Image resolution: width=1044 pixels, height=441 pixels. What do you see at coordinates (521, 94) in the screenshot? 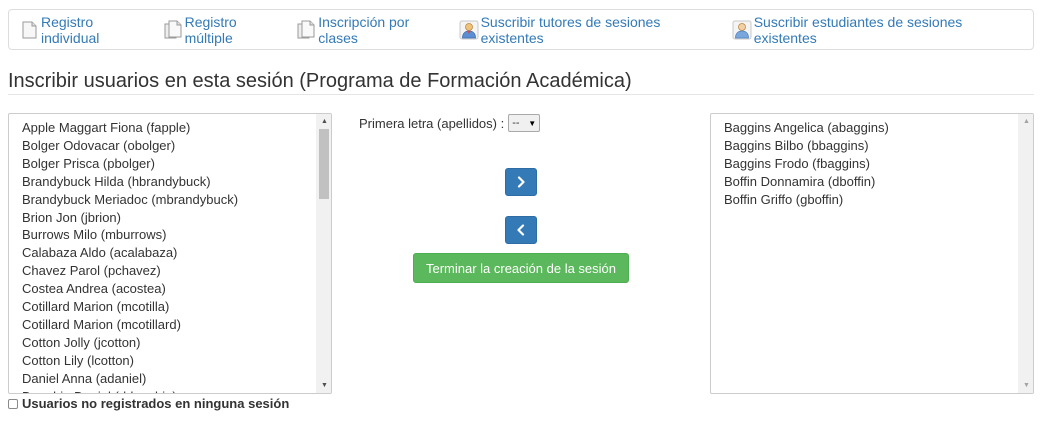
I see `title-divider` at bounding box center [521, 94].